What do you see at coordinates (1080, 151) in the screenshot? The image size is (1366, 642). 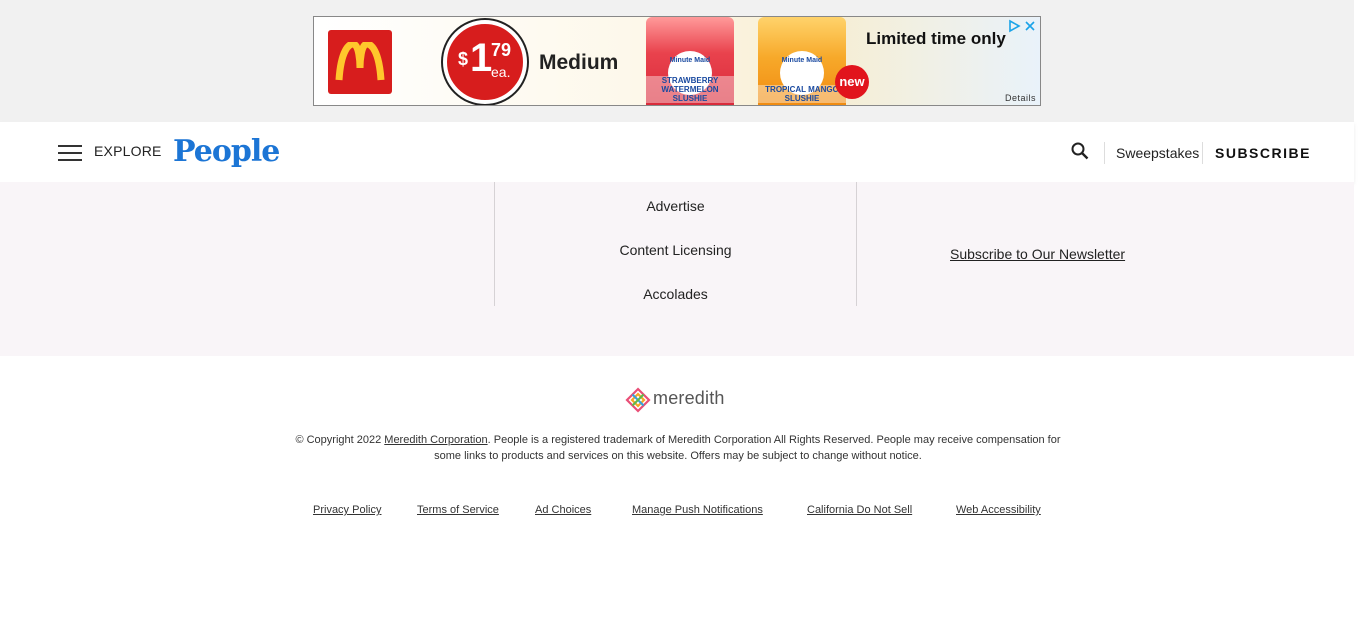 I see `search-icon` at bounding box center [1080, 151].